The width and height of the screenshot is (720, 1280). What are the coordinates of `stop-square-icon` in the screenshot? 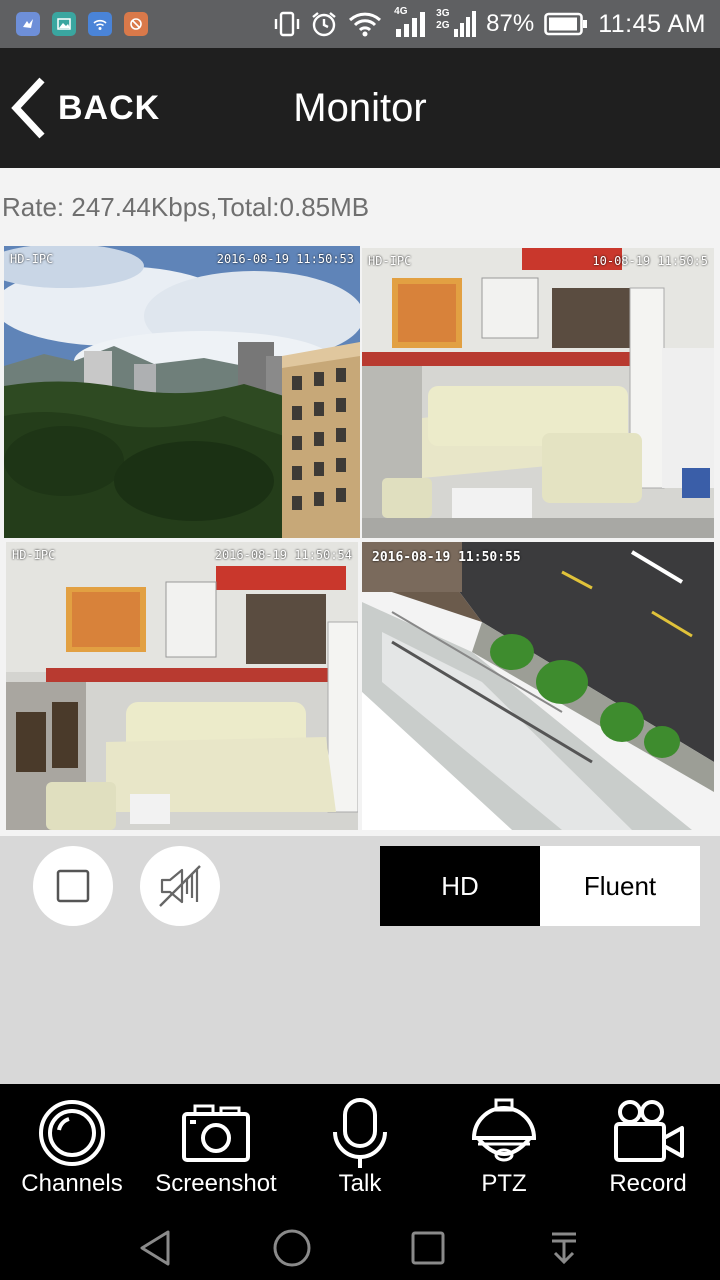 It's located at (73, 886).